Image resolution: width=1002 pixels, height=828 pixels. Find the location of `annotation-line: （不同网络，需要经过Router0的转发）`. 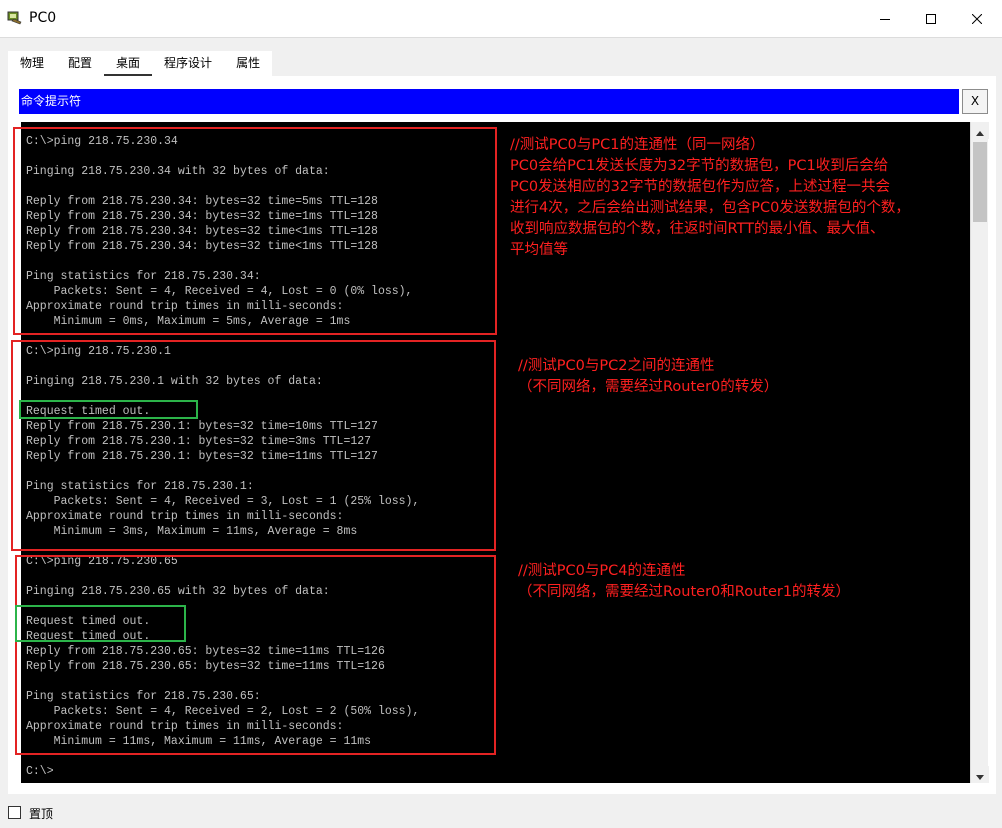

annotation-line: （不同网络，需要经过Router0的转发） is located at coordinates (648, 387).